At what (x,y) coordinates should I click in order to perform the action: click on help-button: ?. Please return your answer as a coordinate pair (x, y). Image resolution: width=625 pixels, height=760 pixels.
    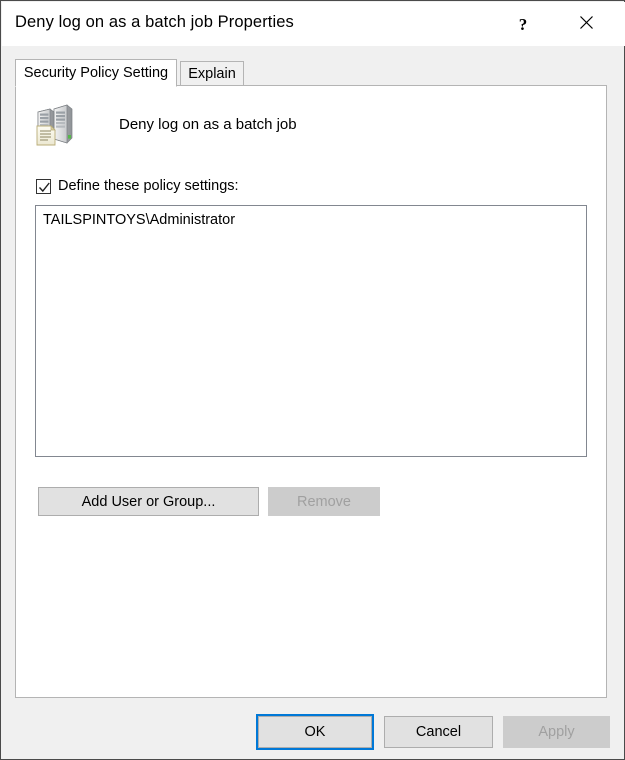
    Looking at the image, I should click on (523, 24).